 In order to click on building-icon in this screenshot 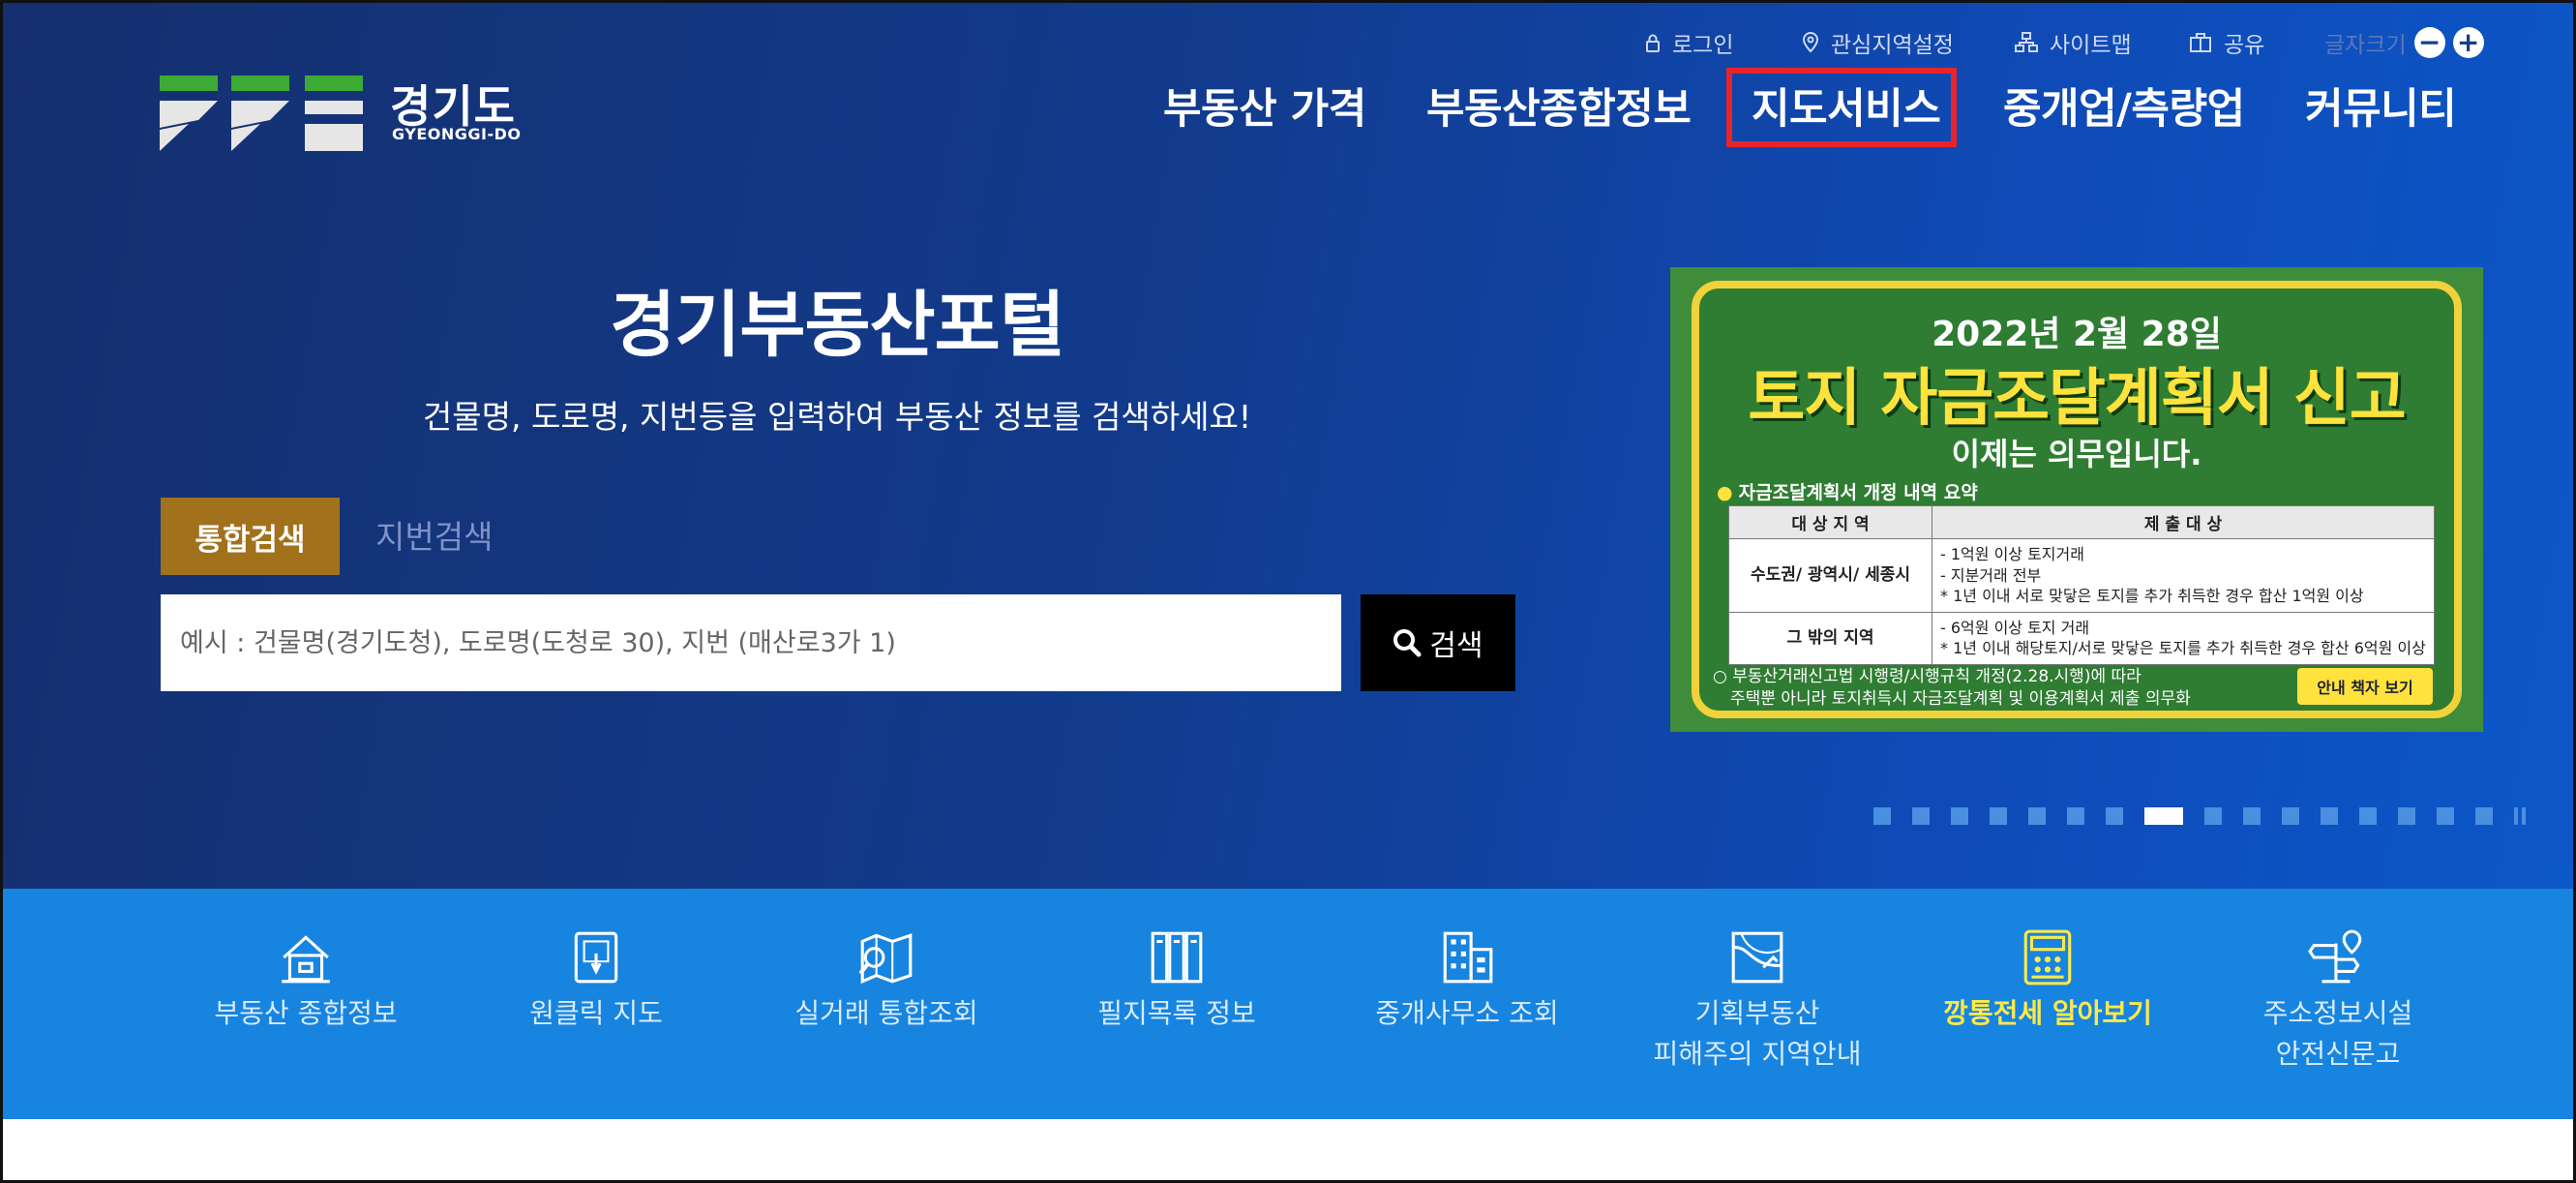, I will do `click(1468, 958)`.